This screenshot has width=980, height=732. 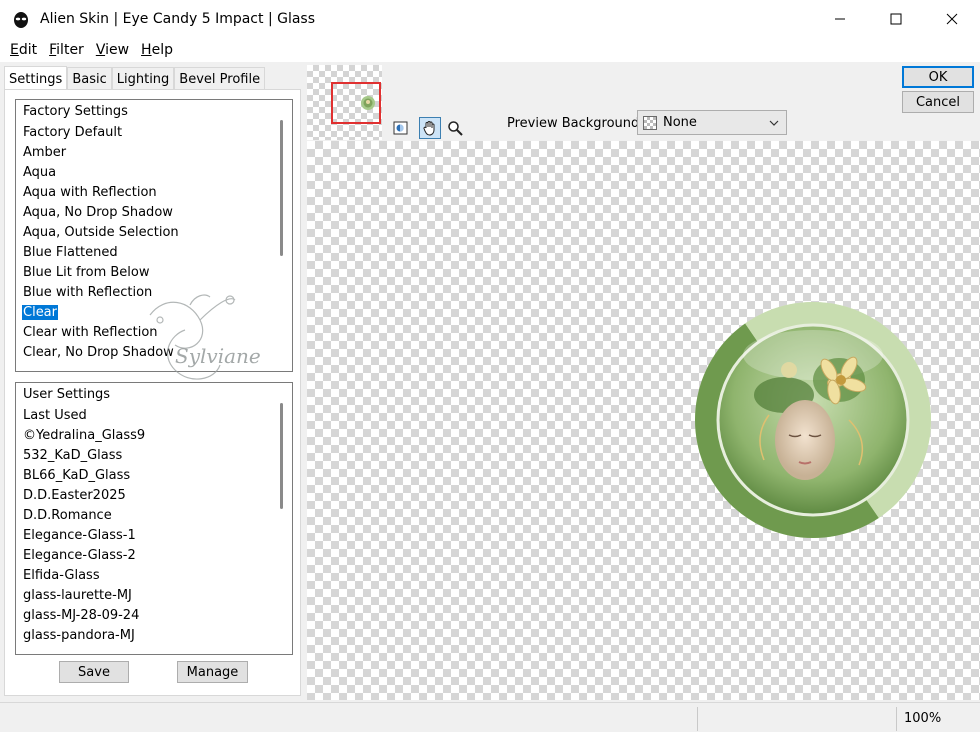 I want to click on list-item-selected: Clear, so click(x=154, y=312).